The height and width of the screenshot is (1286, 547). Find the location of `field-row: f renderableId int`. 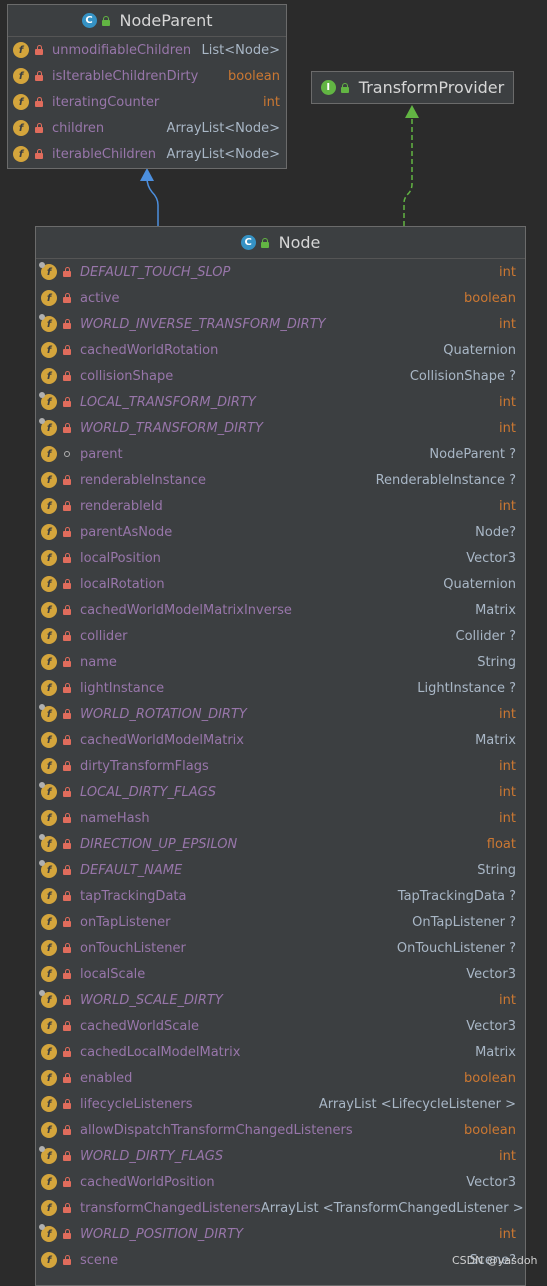

field-row: f renderableId int is located at coordinates (278, 506).